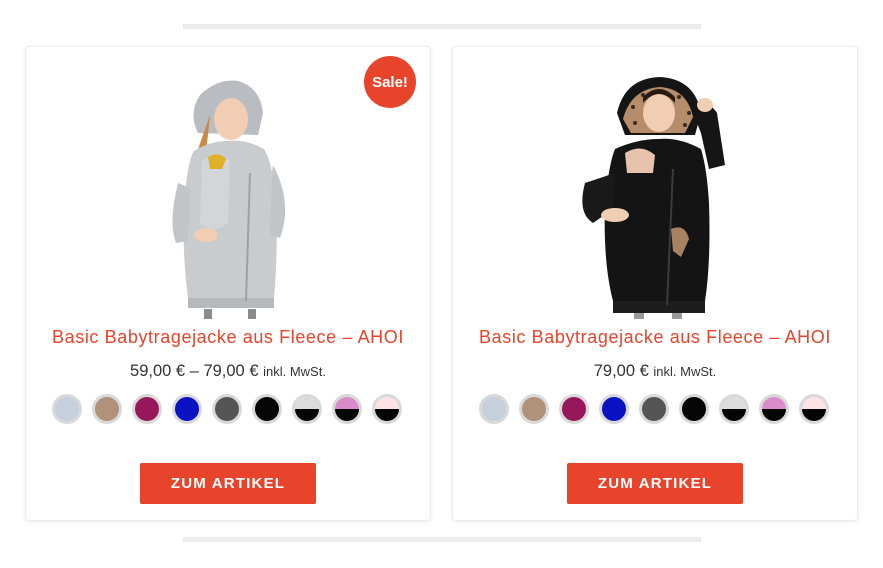 The width and height of the screenshot is (883, 568). I want to click on product-price: 59,00 € – 79,00 € inkl. MwSt., so click(228, 371).